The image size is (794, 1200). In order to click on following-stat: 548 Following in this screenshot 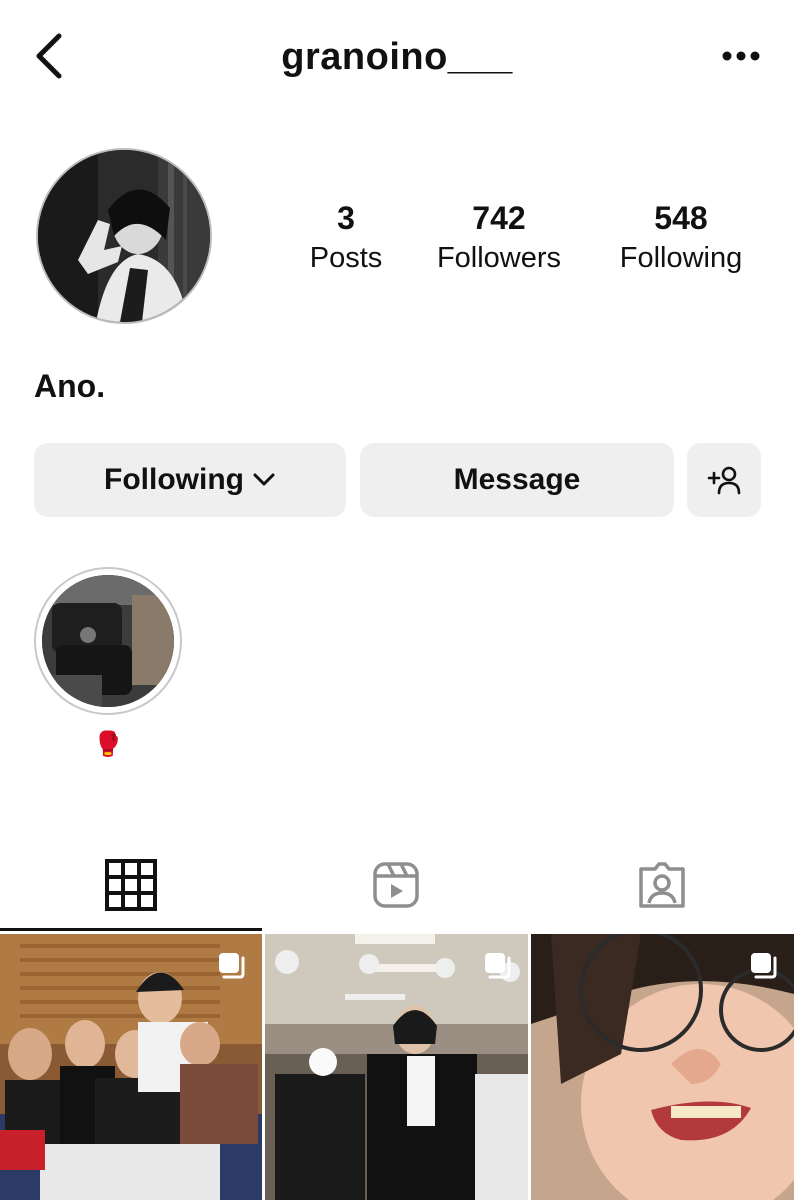, I will do `click(681, 239)`.